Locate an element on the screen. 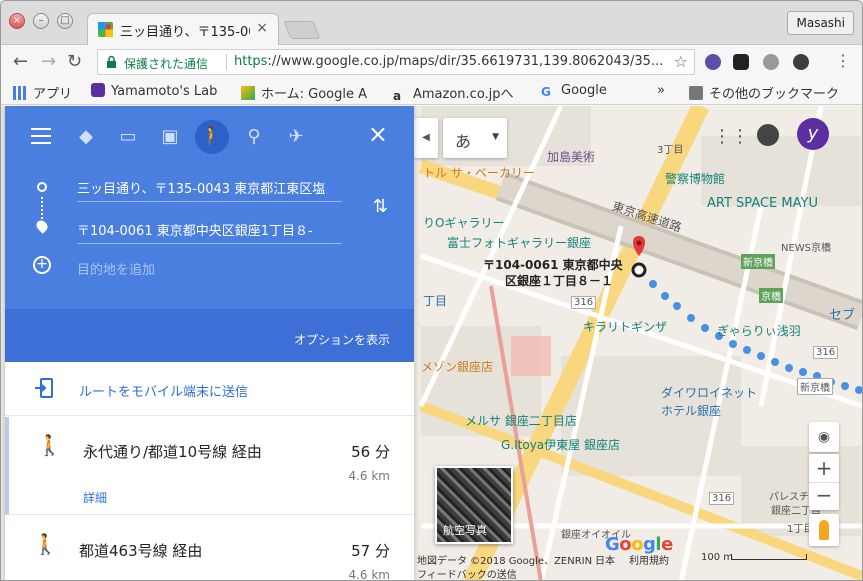 The image size is (863, 581). menu-icon: ⋮ is located at coordinates (843, 60).